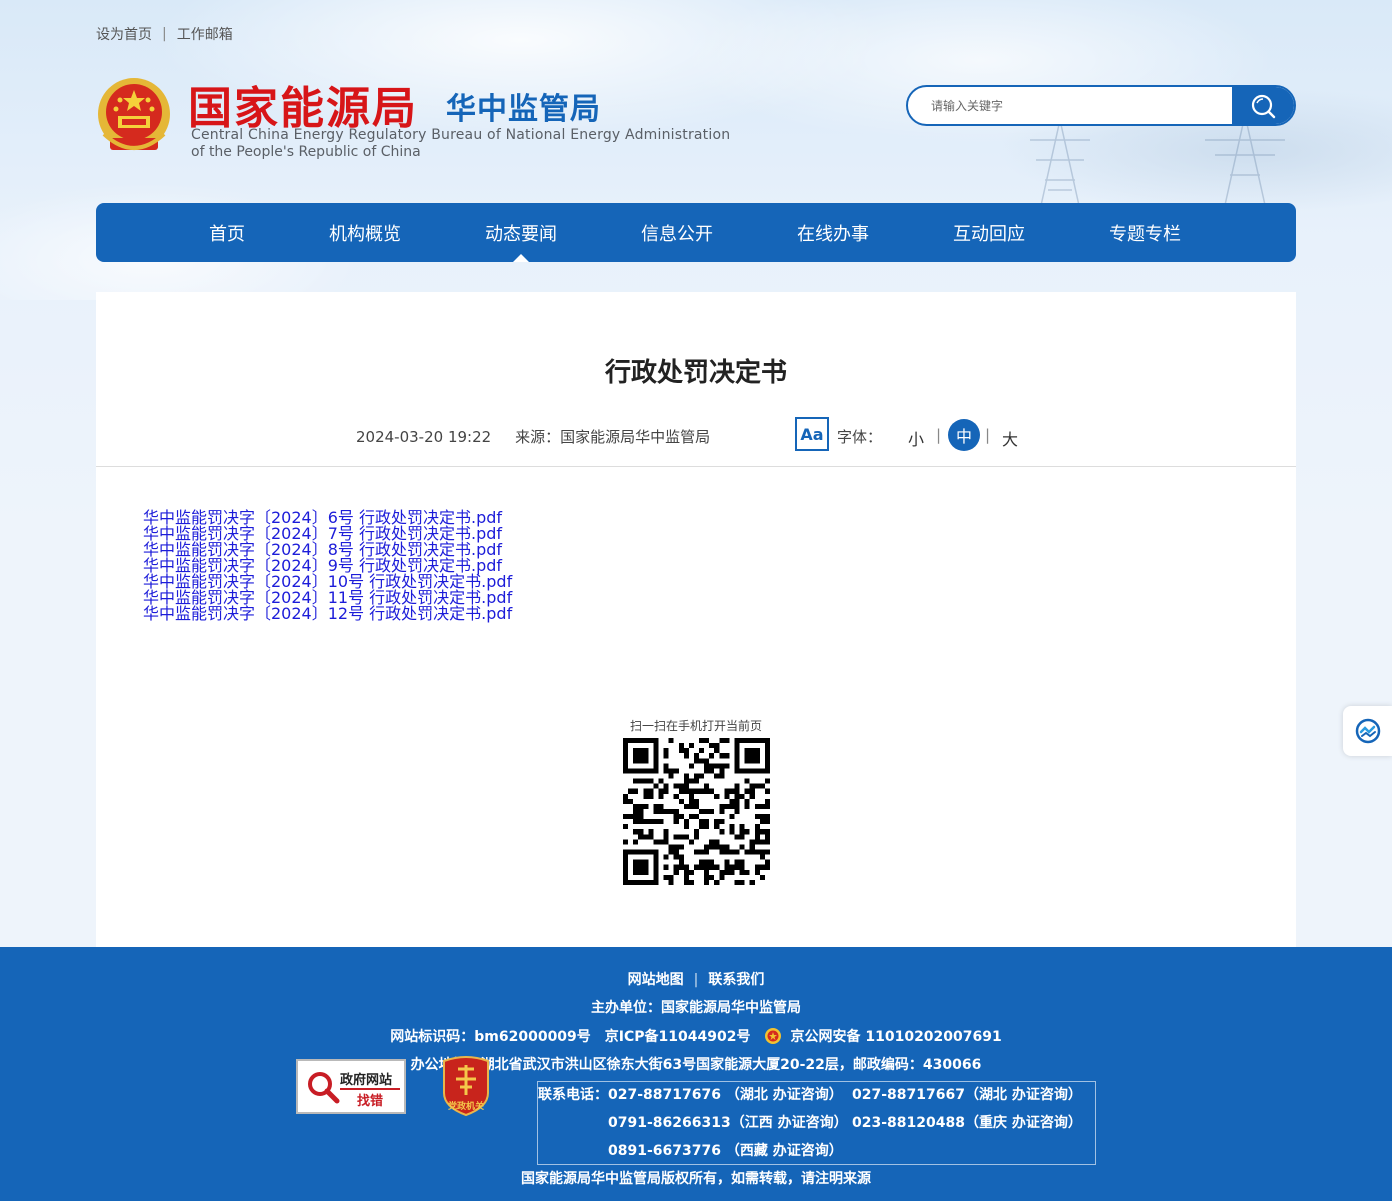 The width and height of the screenshot is (1392, 1201). I want to click on gov-site-error-badge: 政府网站 找错, so click(351, 1086).